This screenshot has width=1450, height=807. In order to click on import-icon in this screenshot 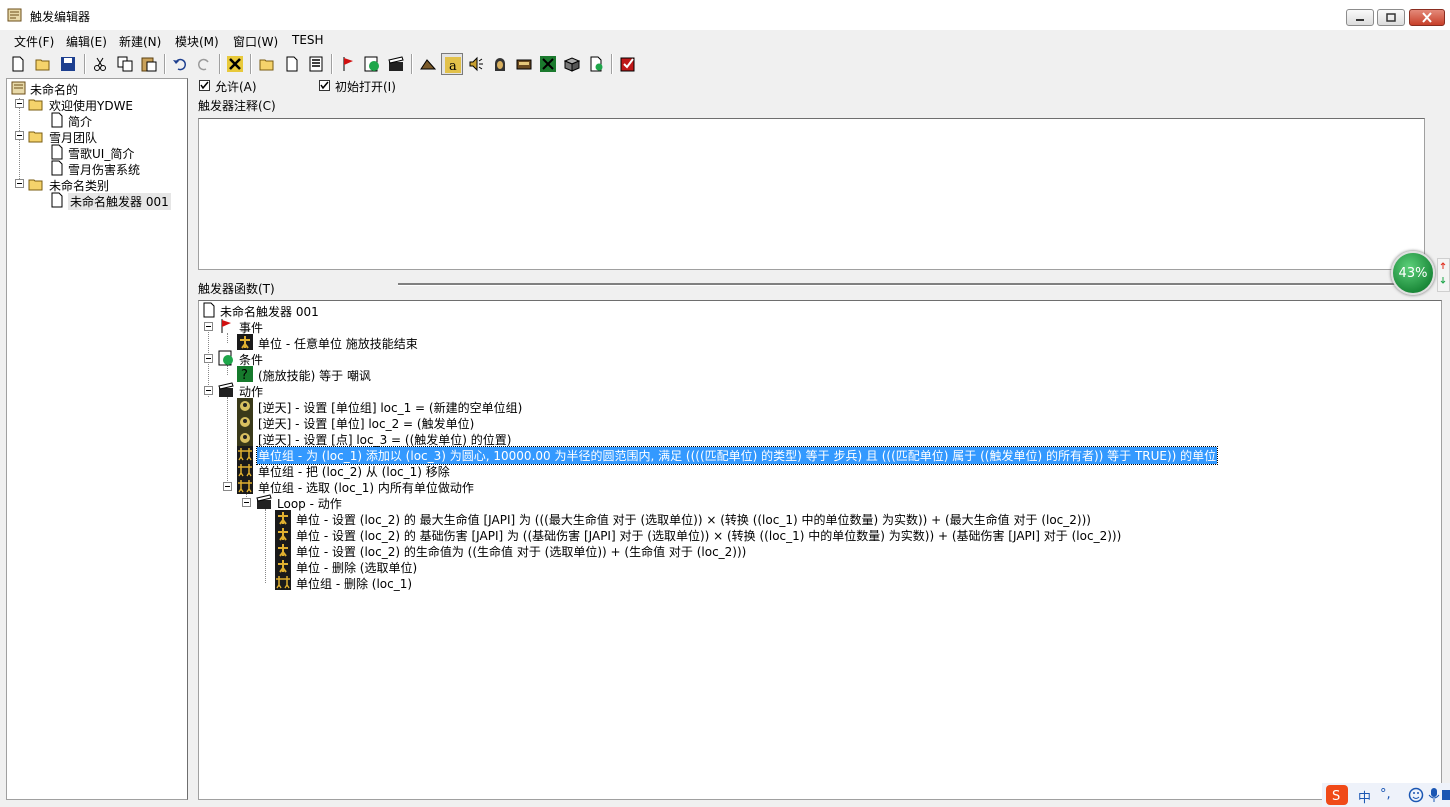, I will do `click(596, 64)`.